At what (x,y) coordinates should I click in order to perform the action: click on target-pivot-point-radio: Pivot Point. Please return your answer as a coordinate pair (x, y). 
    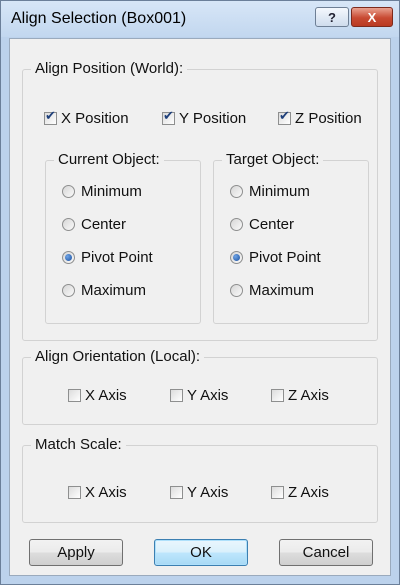
    Looking at the image, I should click on (275, 257).